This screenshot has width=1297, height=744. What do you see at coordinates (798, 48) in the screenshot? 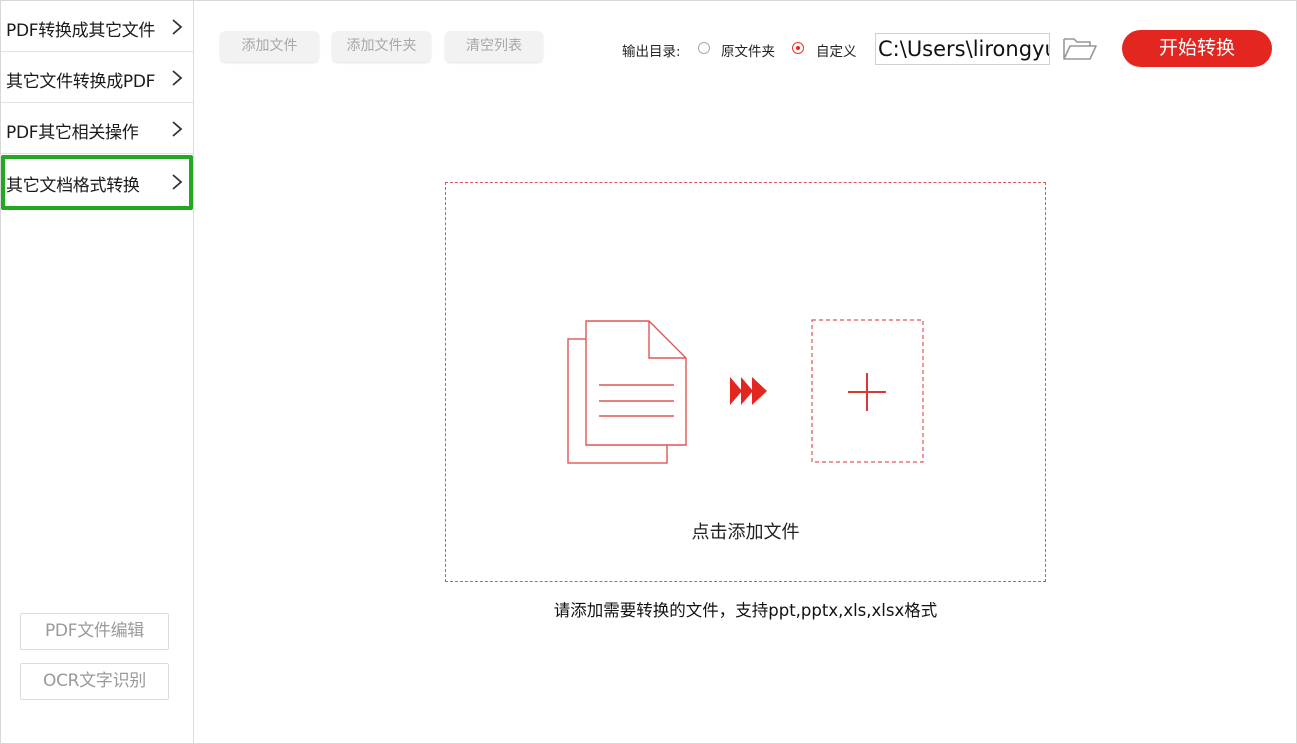
I see `radio-custom-folder` at bounding box center [798, 48].